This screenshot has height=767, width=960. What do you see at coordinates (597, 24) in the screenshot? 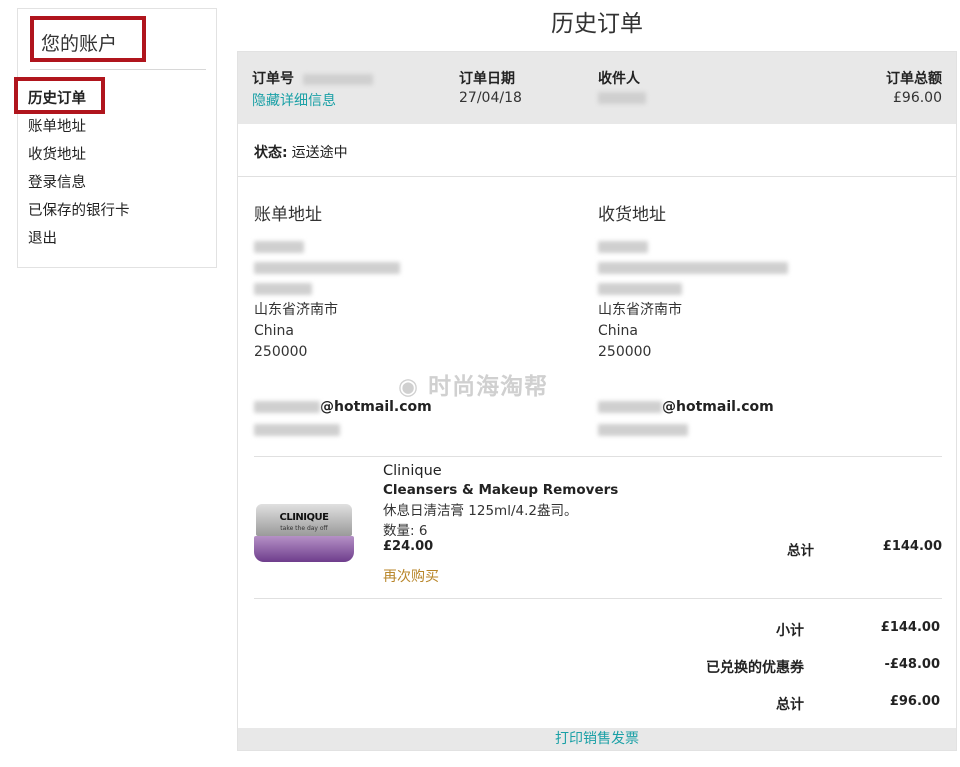
I see `page-title: 历史订单` at bounding box center [597, 24].